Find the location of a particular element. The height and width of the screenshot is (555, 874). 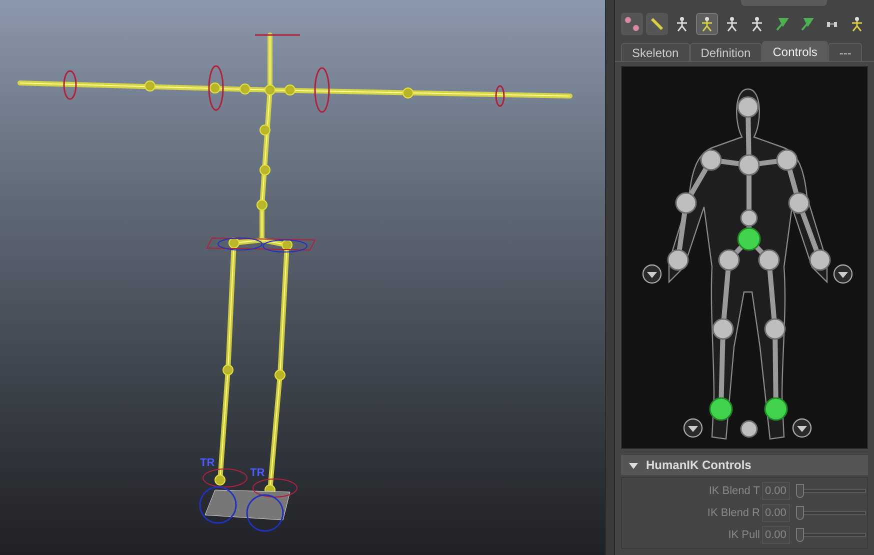

section-header: HumanIK Controls is located at coordinates (744, 465).